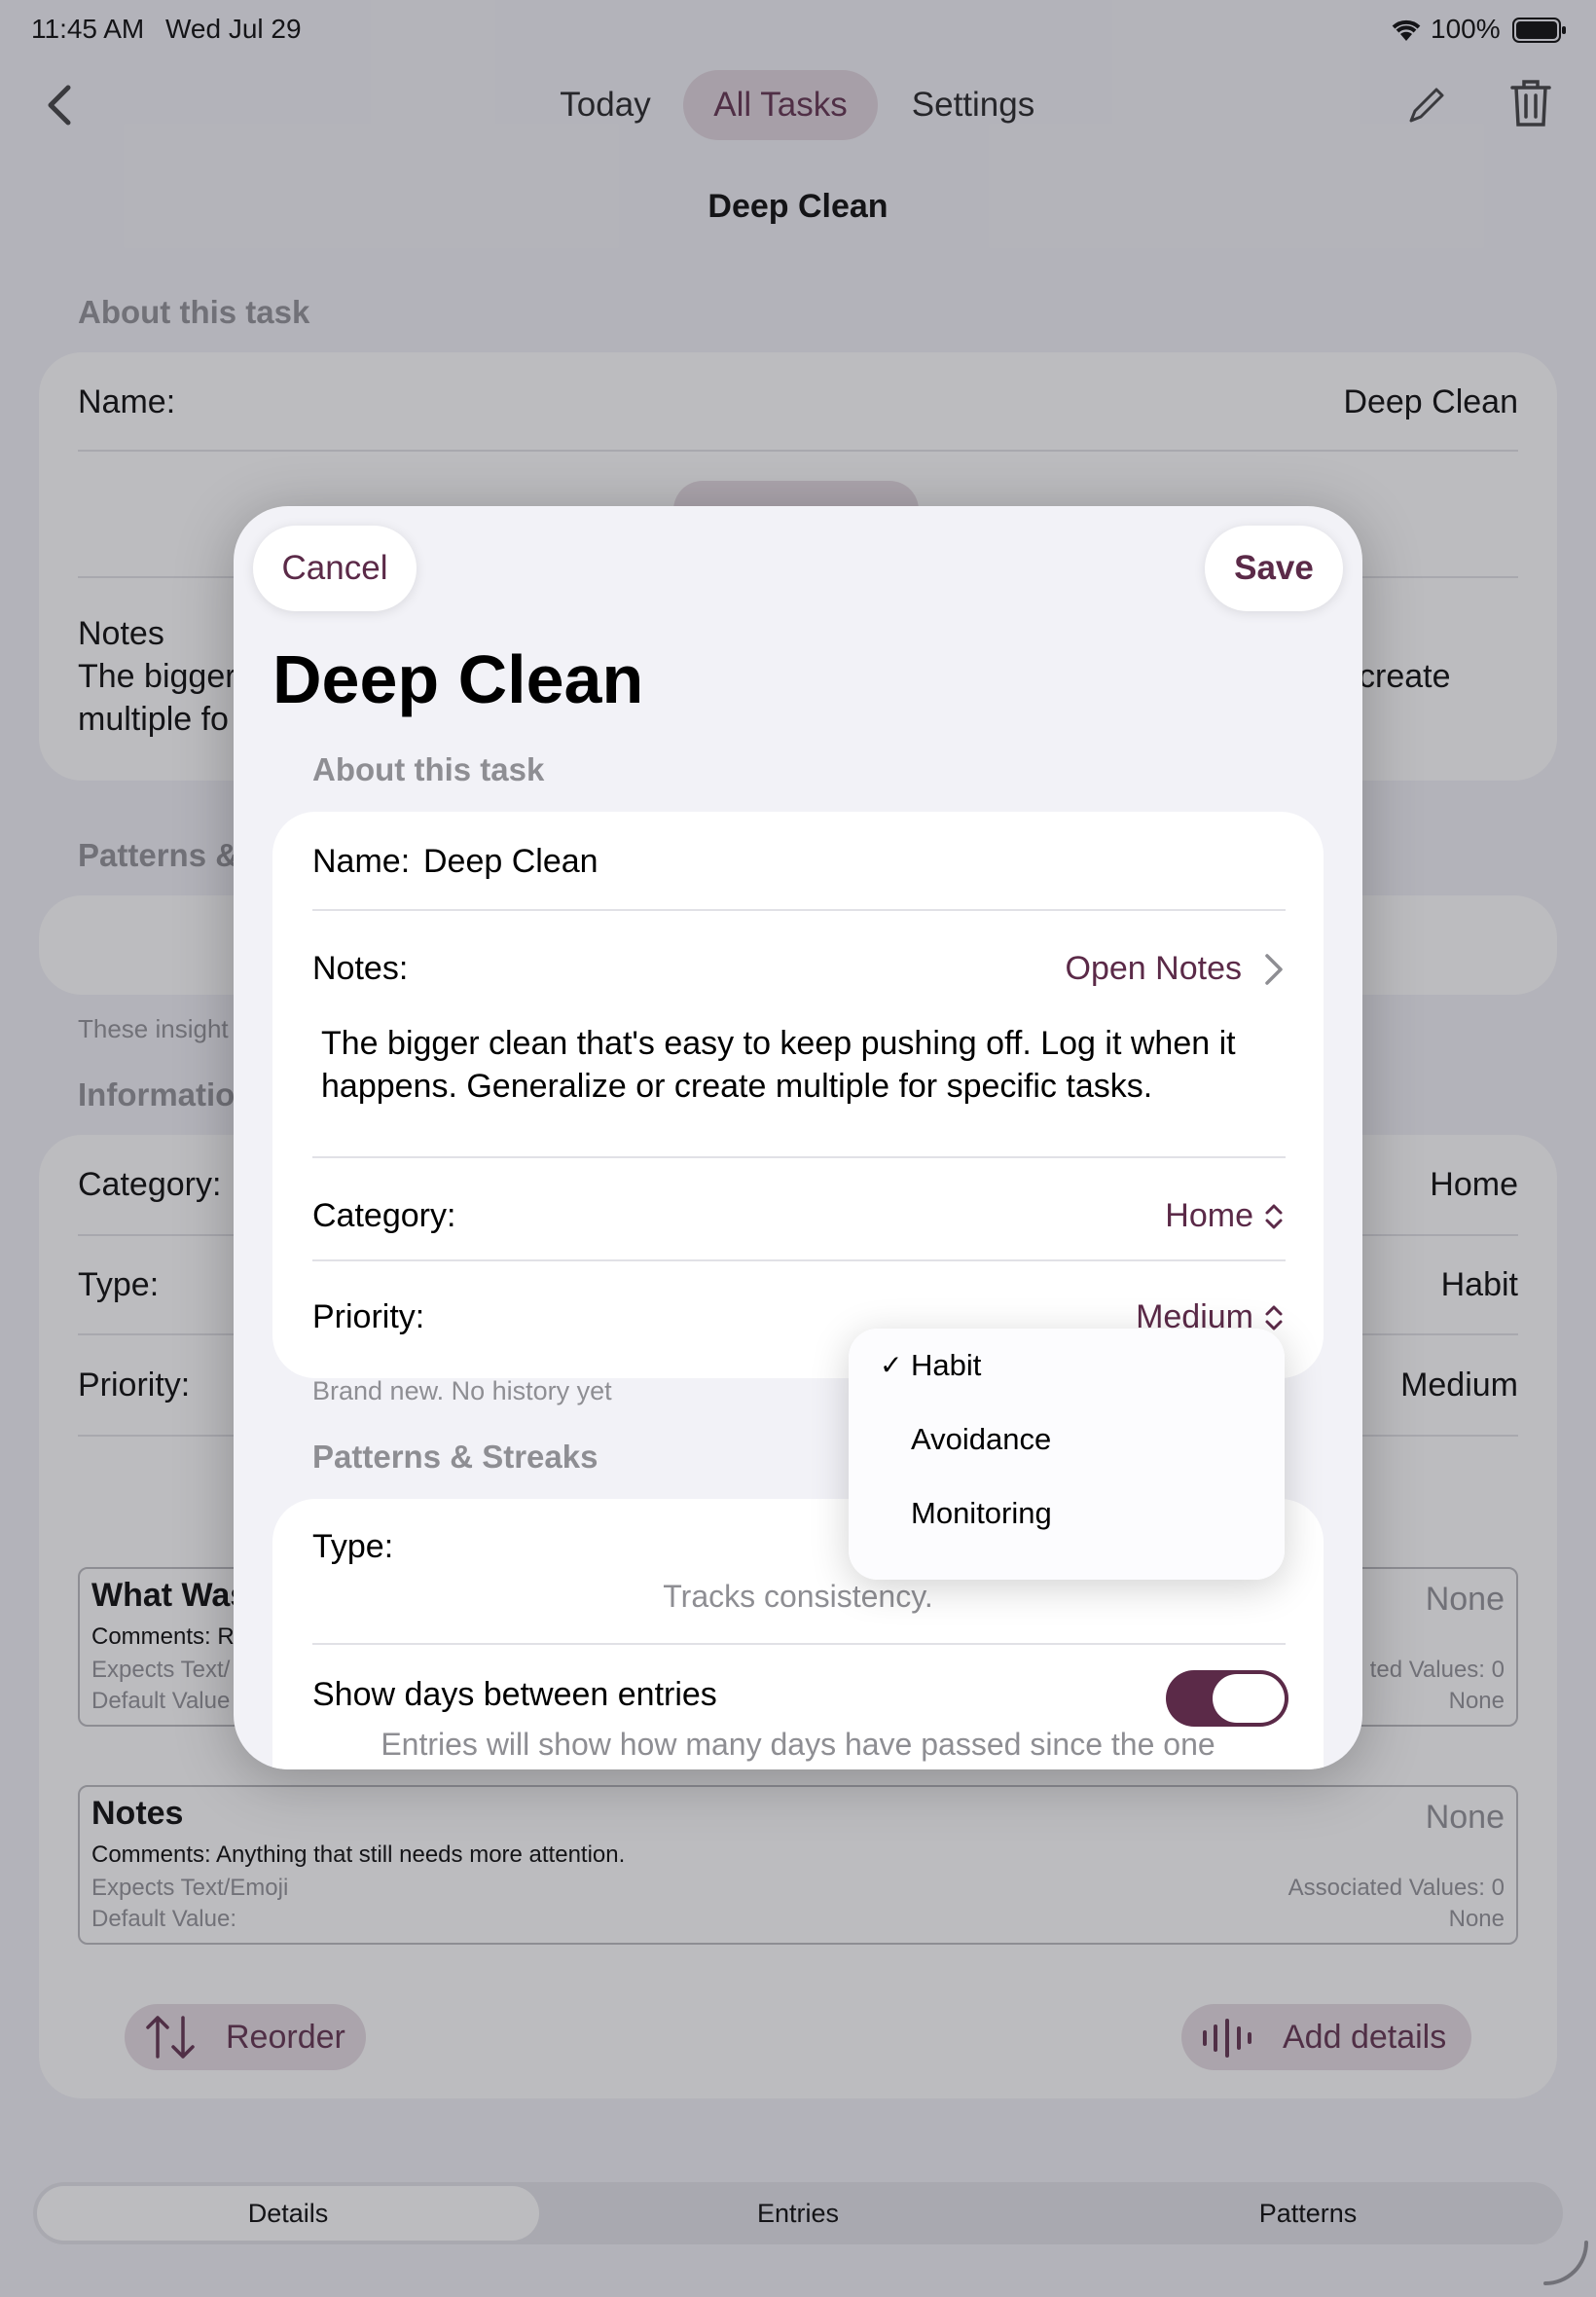  What do you see at coordinates (361, 861) in the screenshot?
I see `name-label: Name:` at bounding box center [361, 861].